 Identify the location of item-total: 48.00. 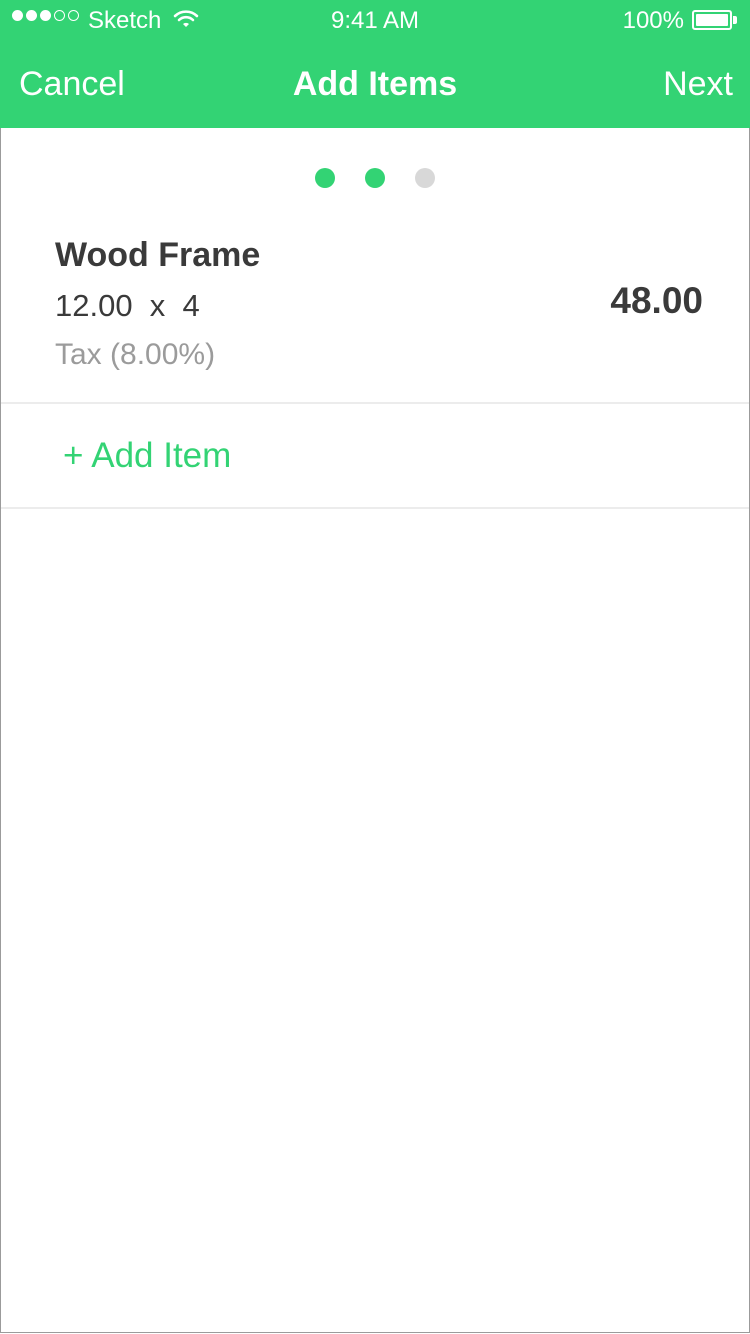
(656, 300).